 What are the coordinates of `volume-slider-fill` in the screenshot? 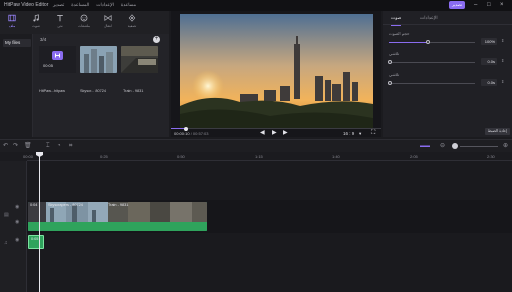 It's located at (408, 42).